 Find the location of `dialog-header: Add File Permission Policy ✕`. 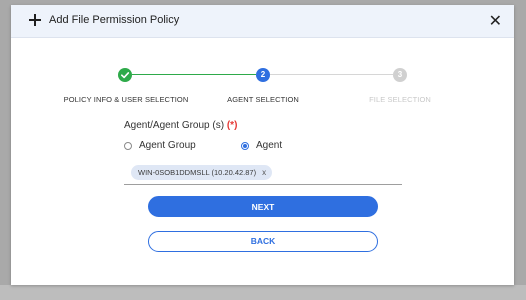

dialog-header: Add File Permission Policy ✕ is located at coordinates (262, 21).